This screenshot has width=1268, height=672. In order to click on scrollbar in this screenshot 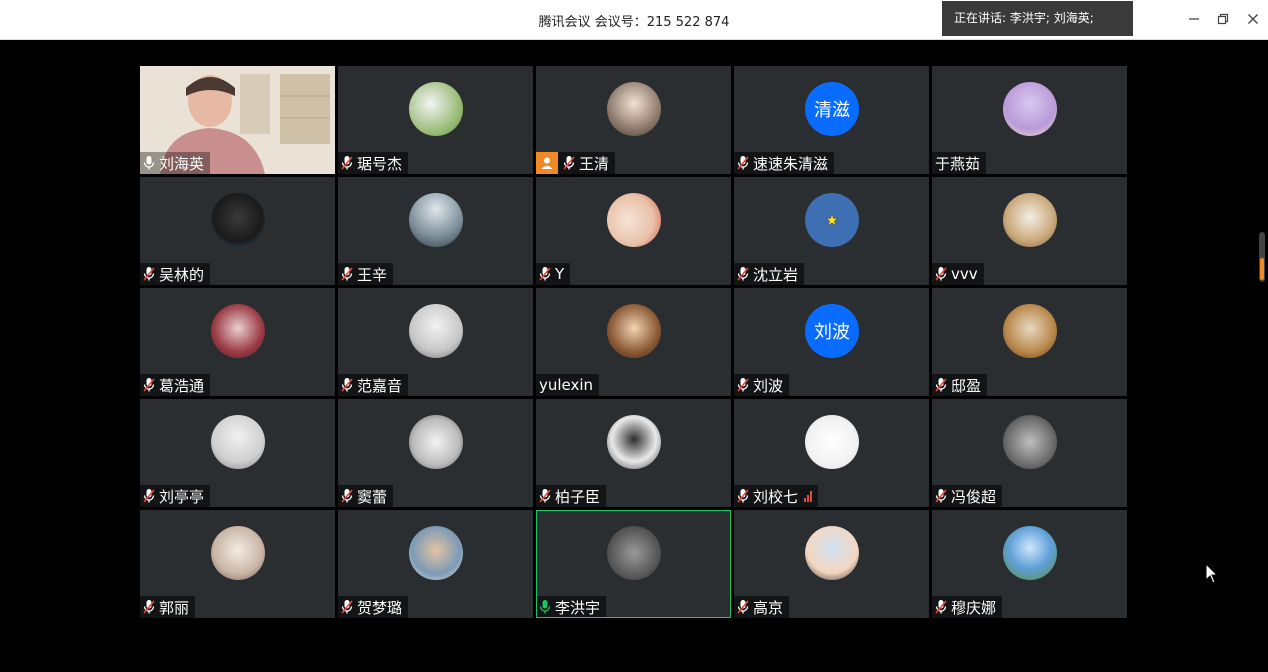, I will do `click(1262, 257)`.